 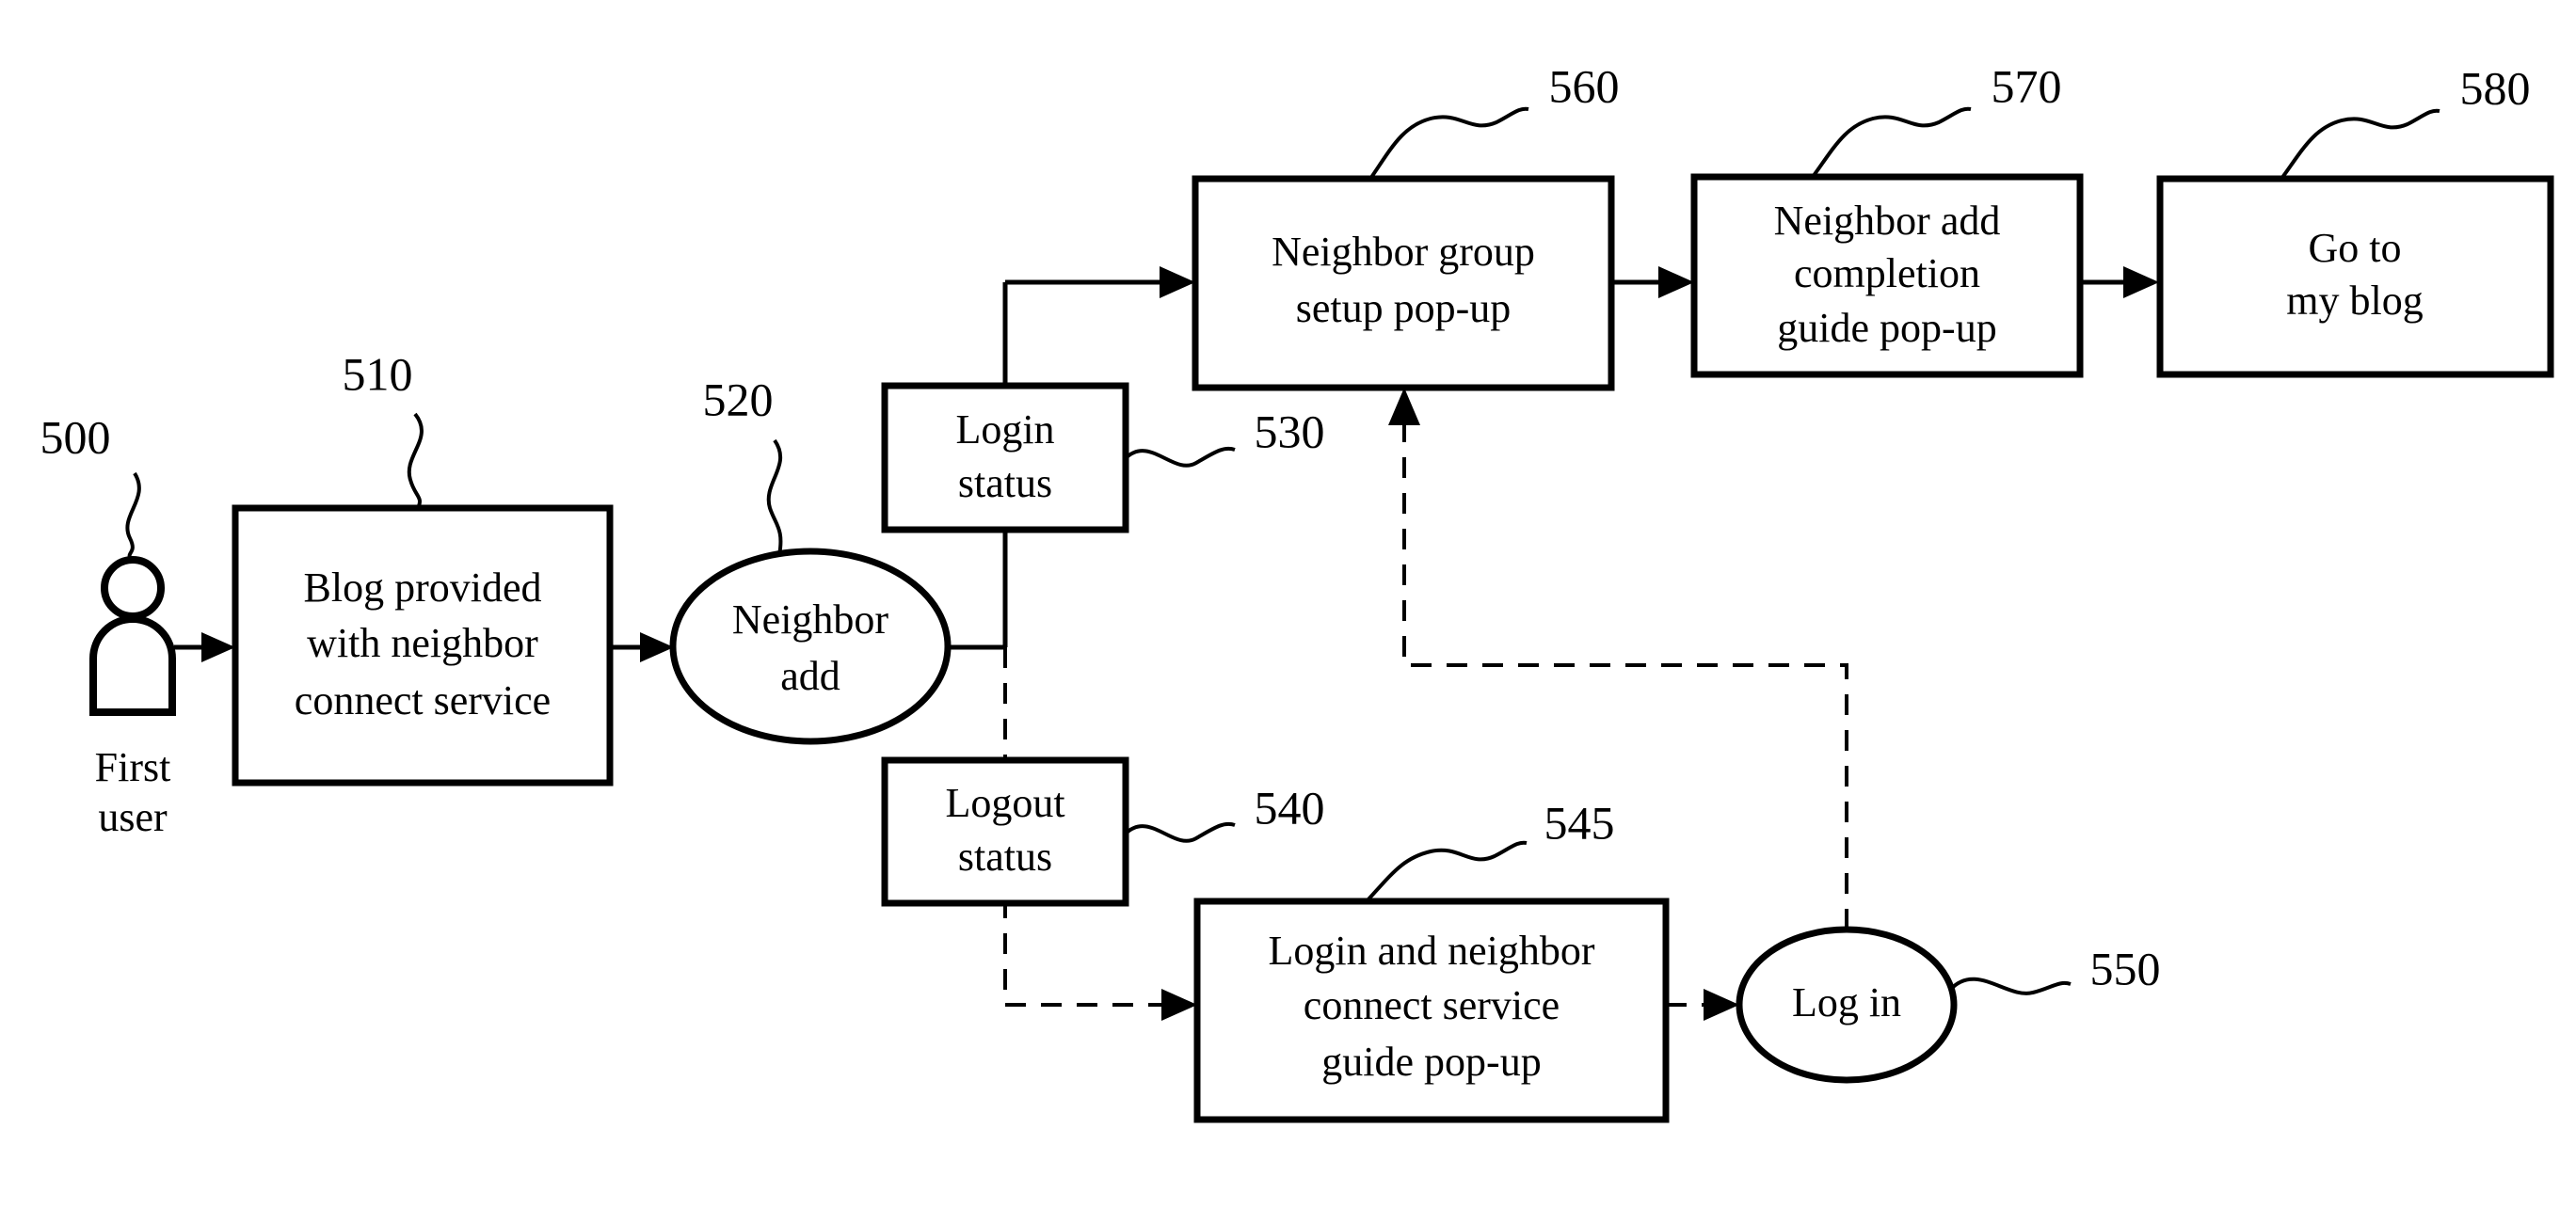 I want to click on actor-first-user: First user, so click(x=132, y=698).